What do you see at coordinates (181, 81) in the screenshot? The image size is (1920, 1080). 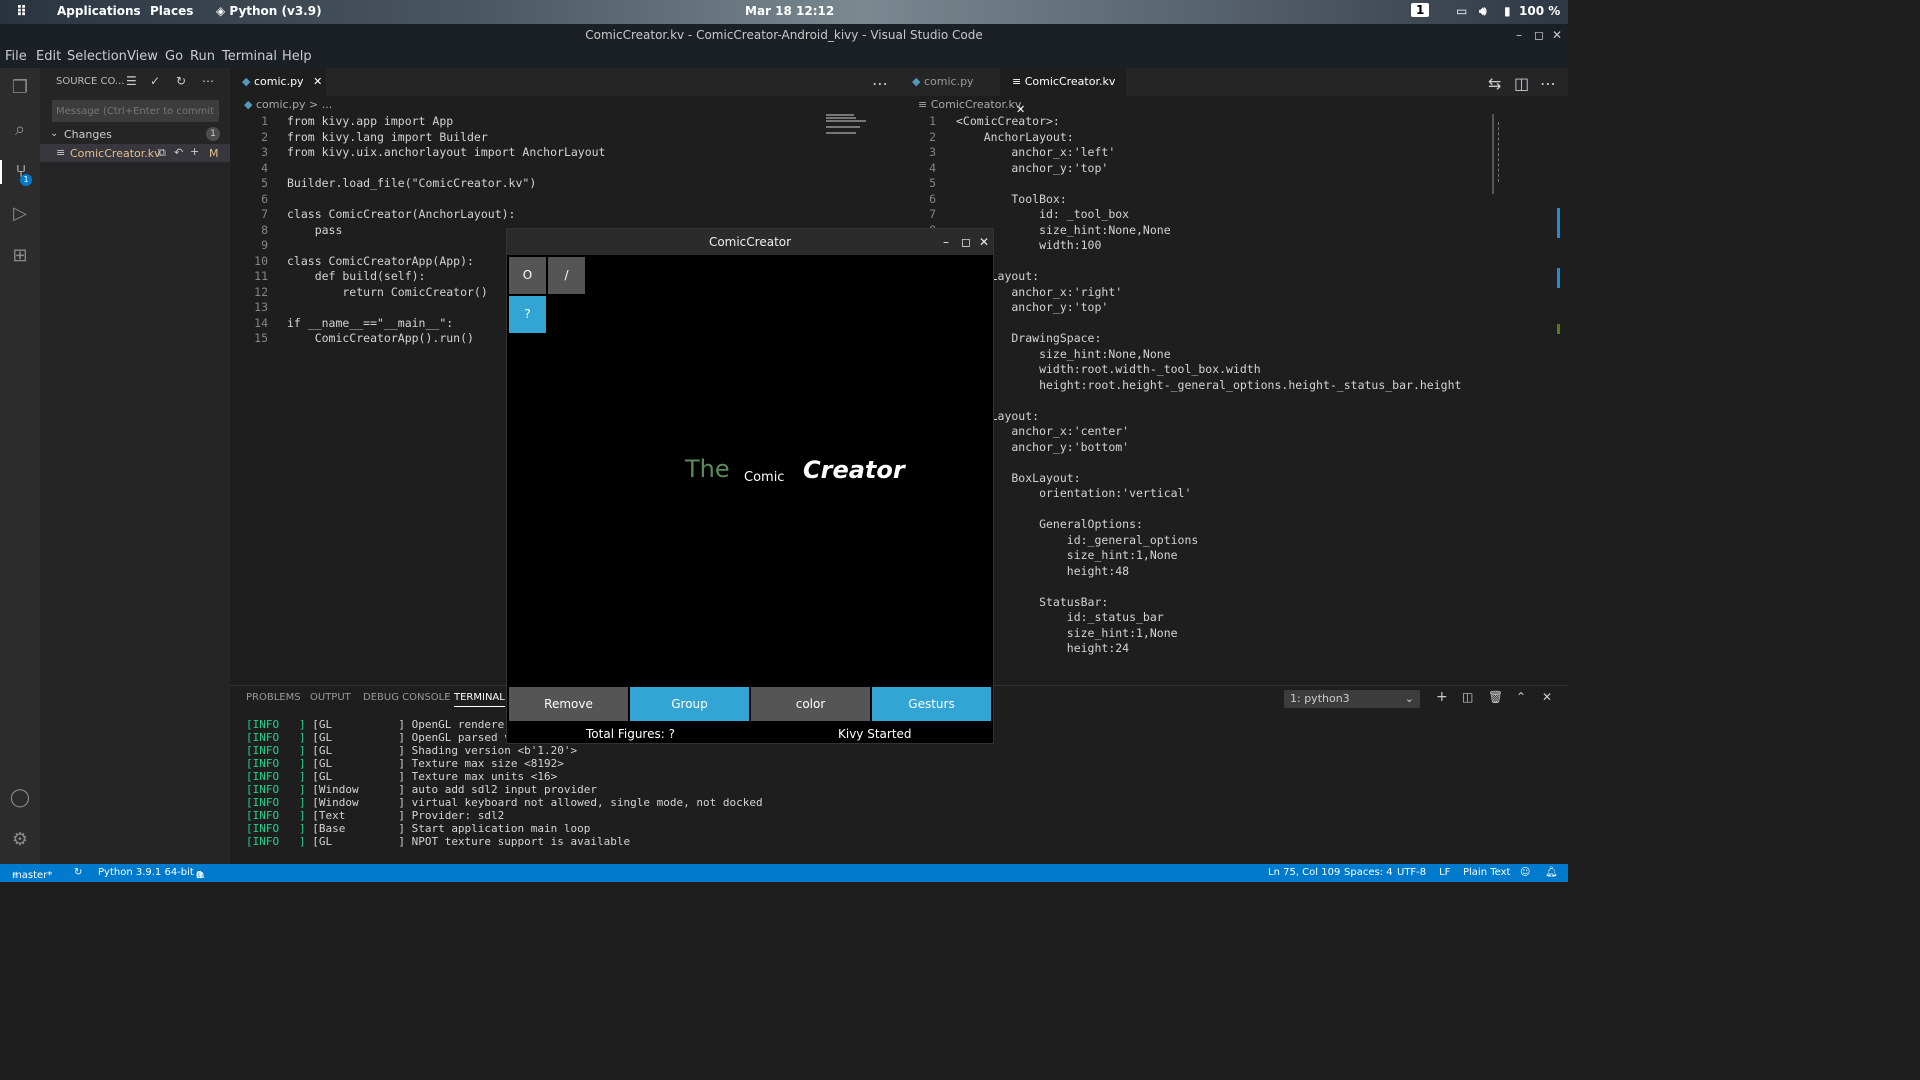 I see `refresh-icon: ↻` at bounding box center [181, 81].